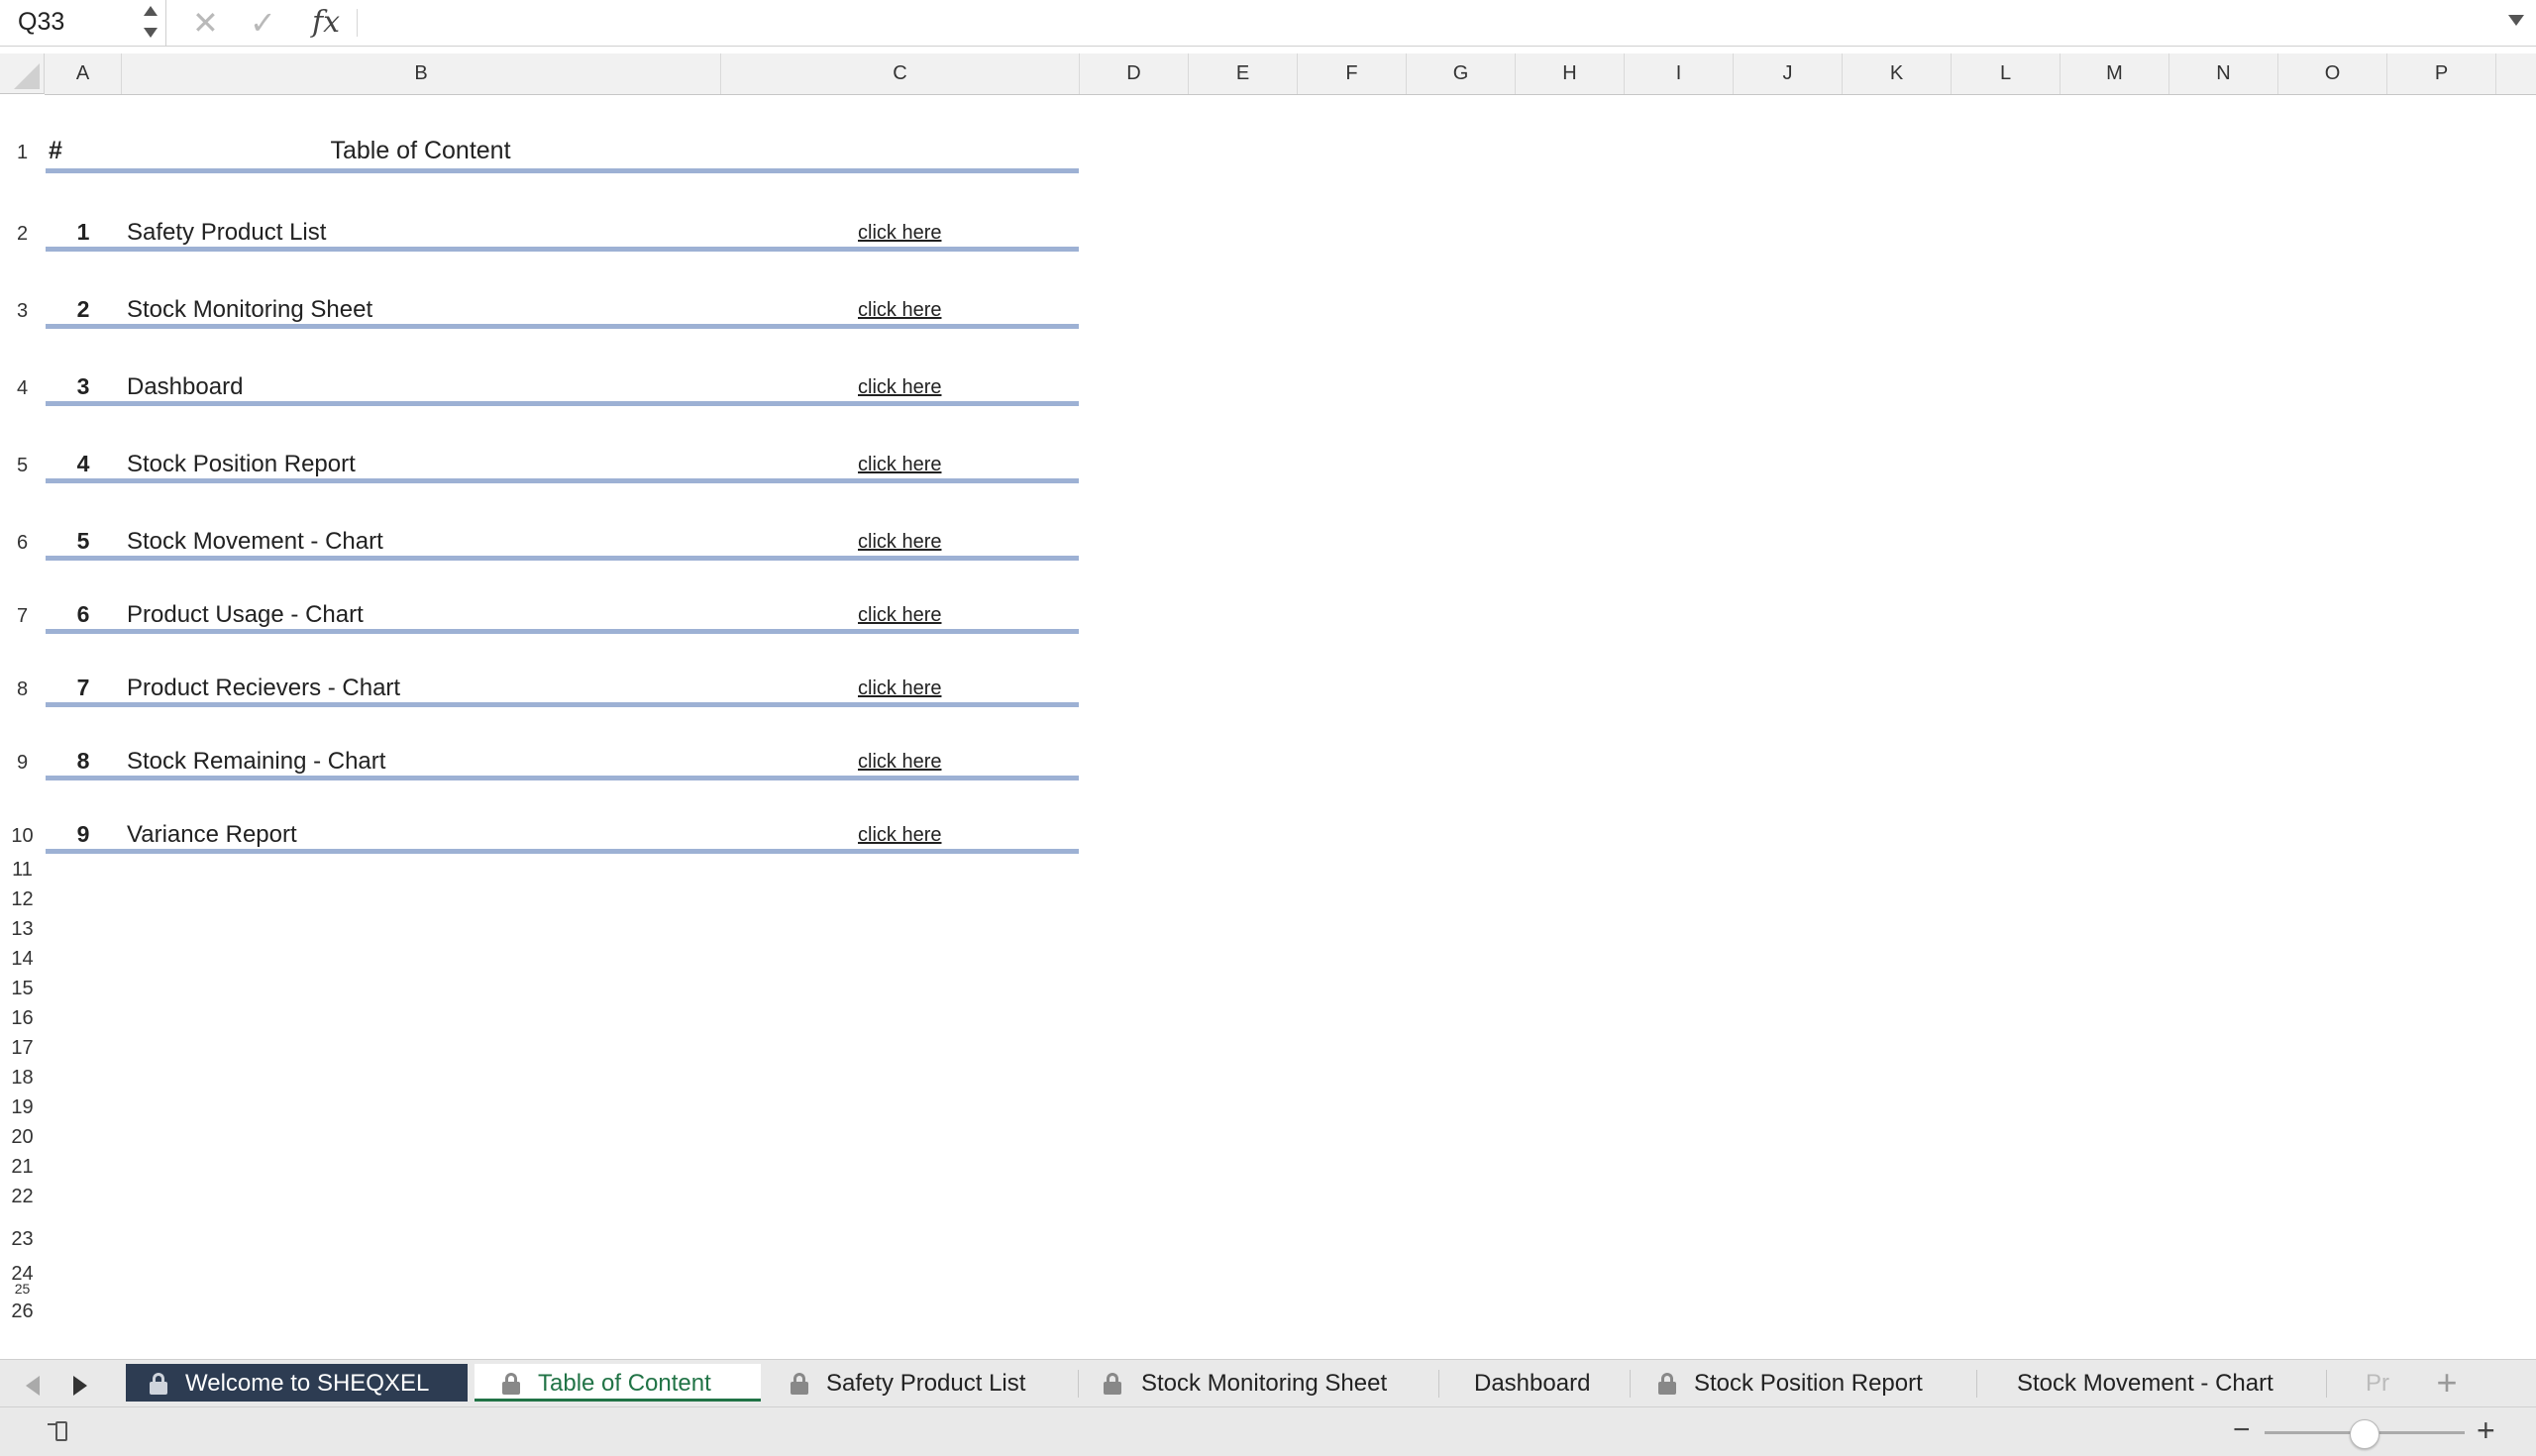 This screenshot has width=2536, height=1456. What do you see at coordinates (83, 232) in the screenshot?
I see `toc-item-number: 1` at bounding box center [83, 232].